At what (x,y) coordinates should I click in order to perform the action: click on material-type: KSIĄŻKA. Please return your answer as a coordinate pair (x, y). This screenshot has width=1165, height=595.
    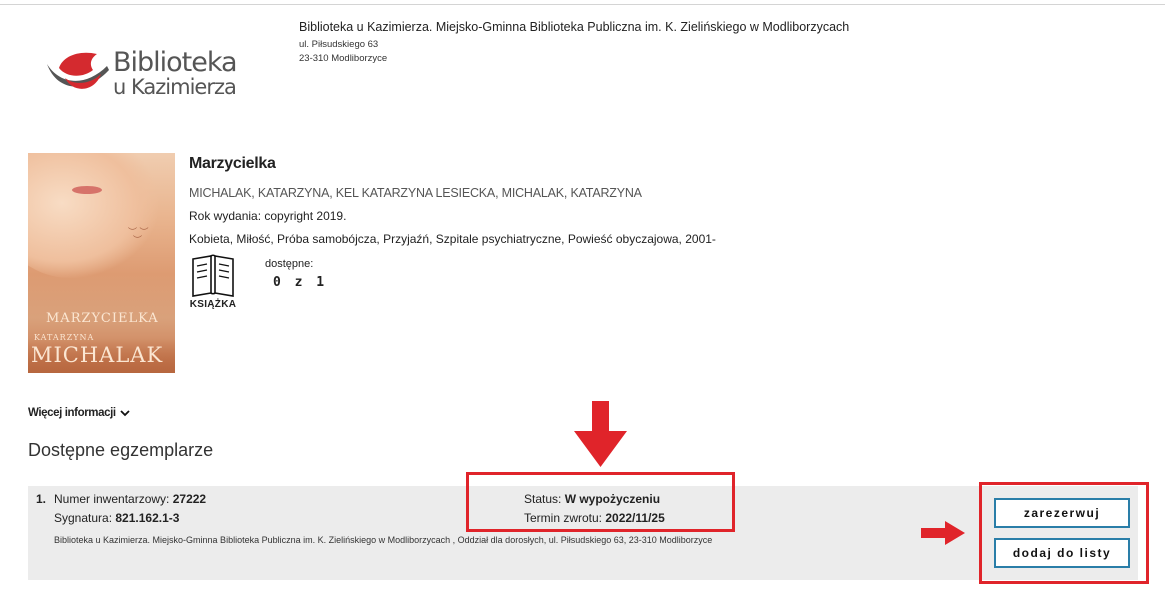
    Looking at the image, I should click on (213, 281).